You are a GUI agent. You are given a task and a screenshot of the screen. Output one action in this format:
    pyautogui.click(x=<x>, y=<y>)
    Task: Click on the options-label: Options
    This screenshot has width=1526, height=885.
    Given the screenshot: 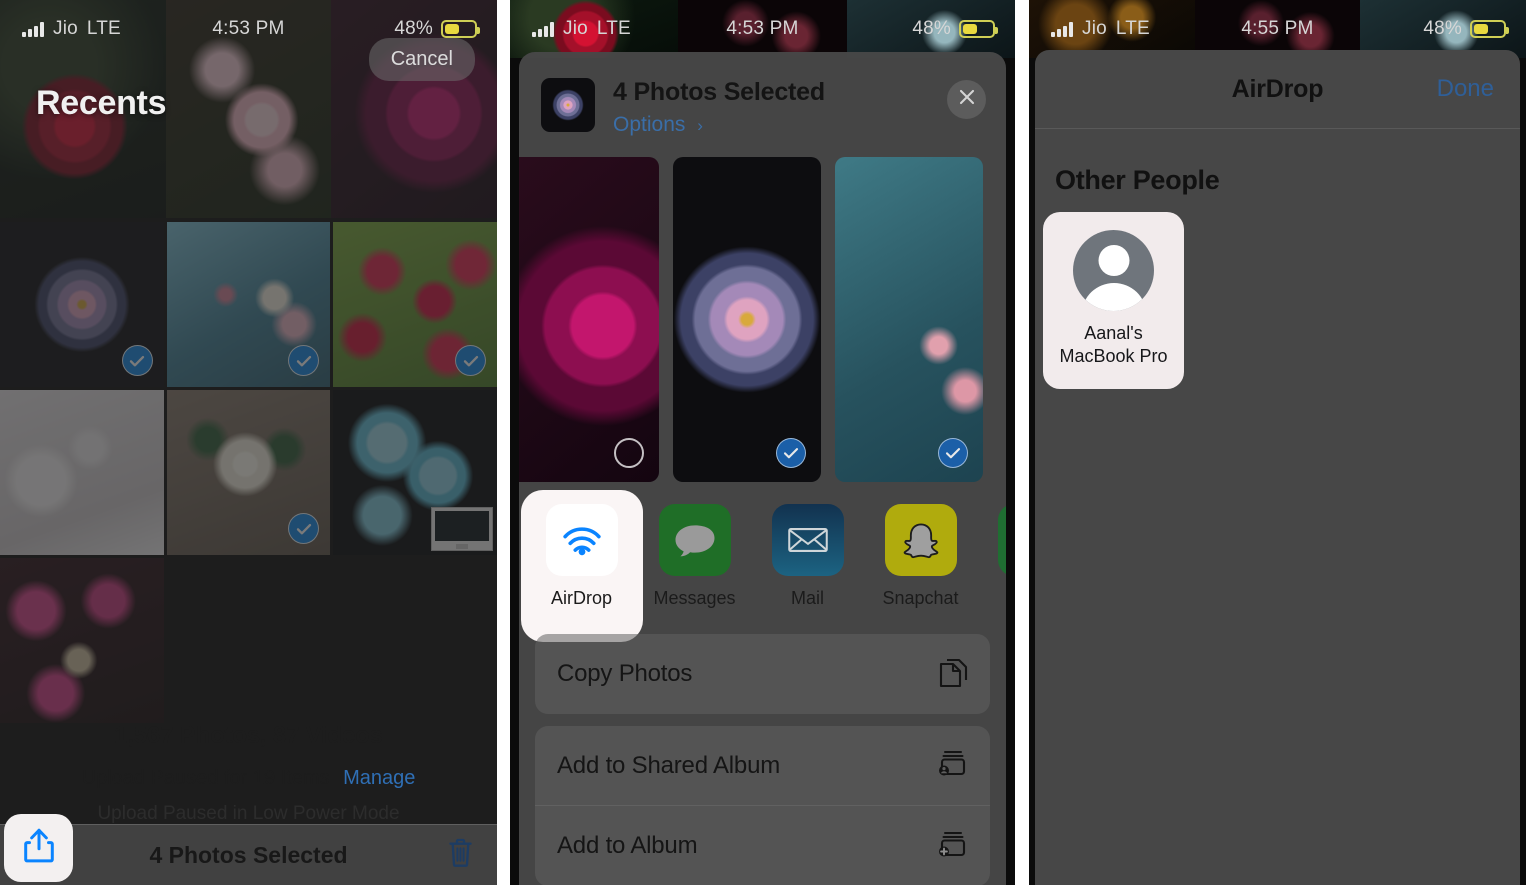 What is the action you would take?
    pyautogui.click(x=649, y=124)
    